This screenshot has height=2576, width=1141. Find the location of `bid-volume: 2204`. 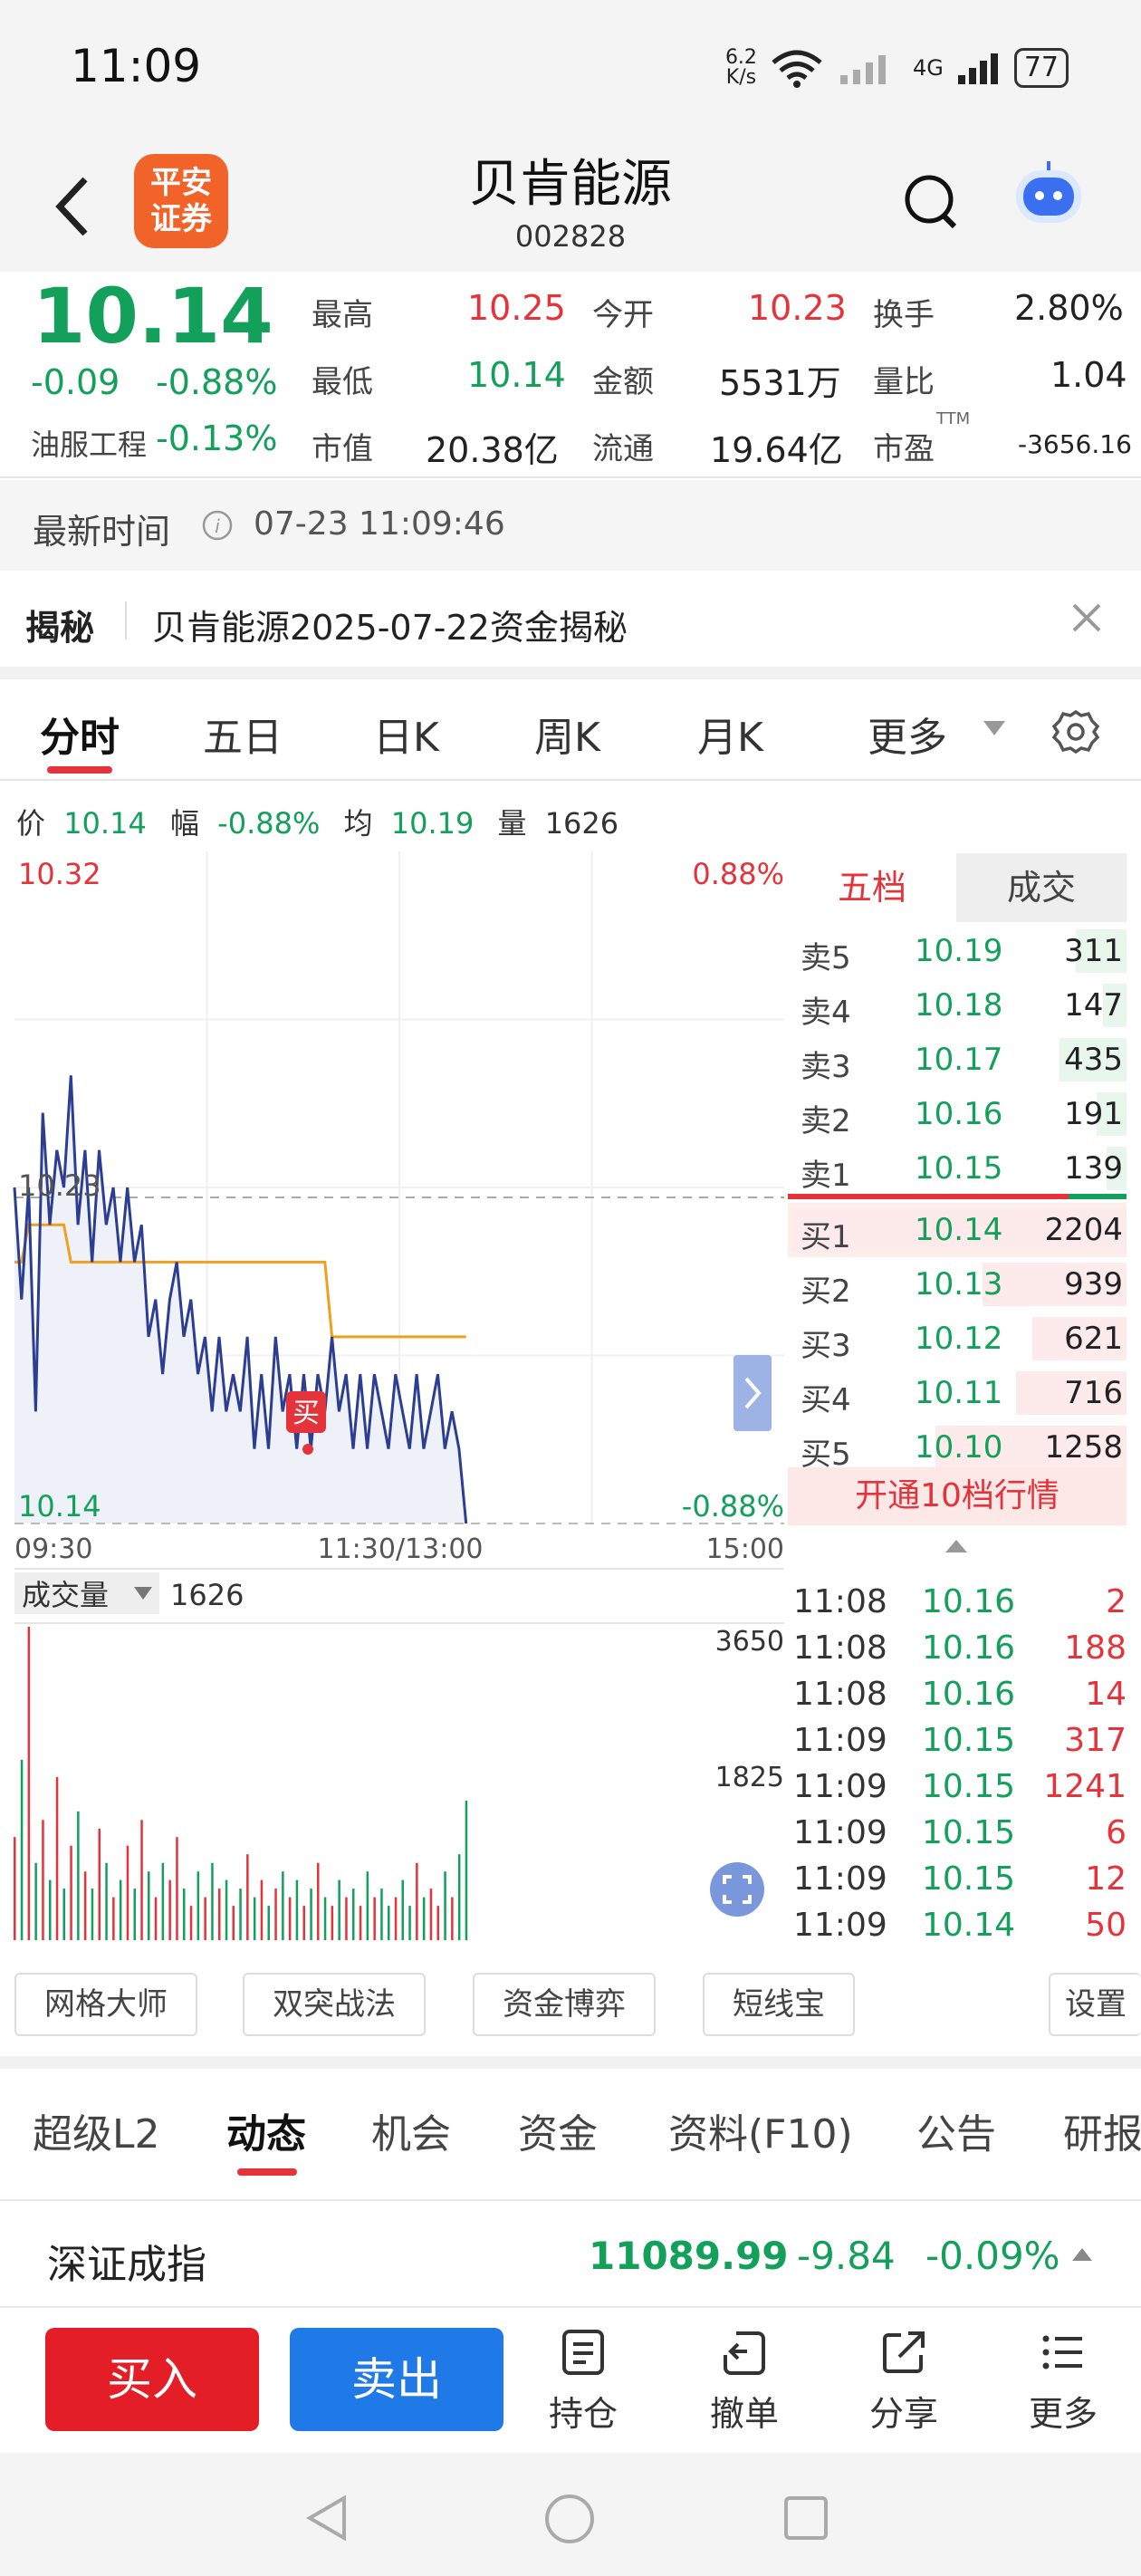

bid-volume: 2204 is located at coordinates (1083, 1230).